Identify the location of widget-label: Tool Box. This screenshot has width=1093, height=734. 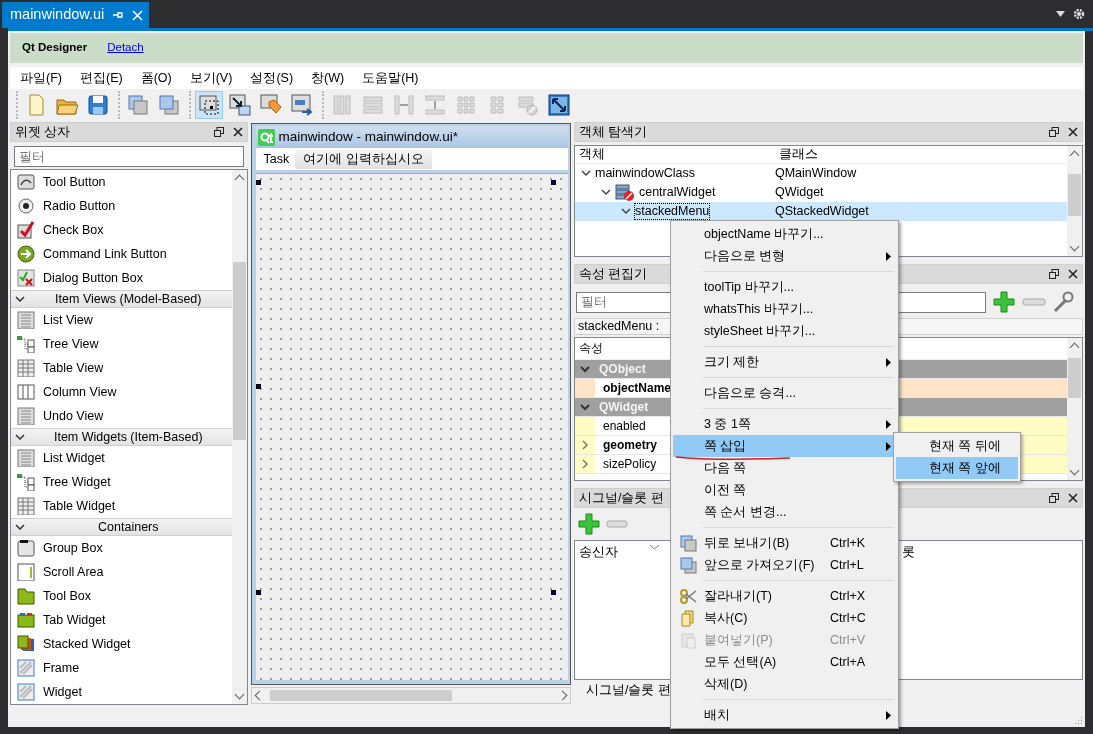
(67, 596).